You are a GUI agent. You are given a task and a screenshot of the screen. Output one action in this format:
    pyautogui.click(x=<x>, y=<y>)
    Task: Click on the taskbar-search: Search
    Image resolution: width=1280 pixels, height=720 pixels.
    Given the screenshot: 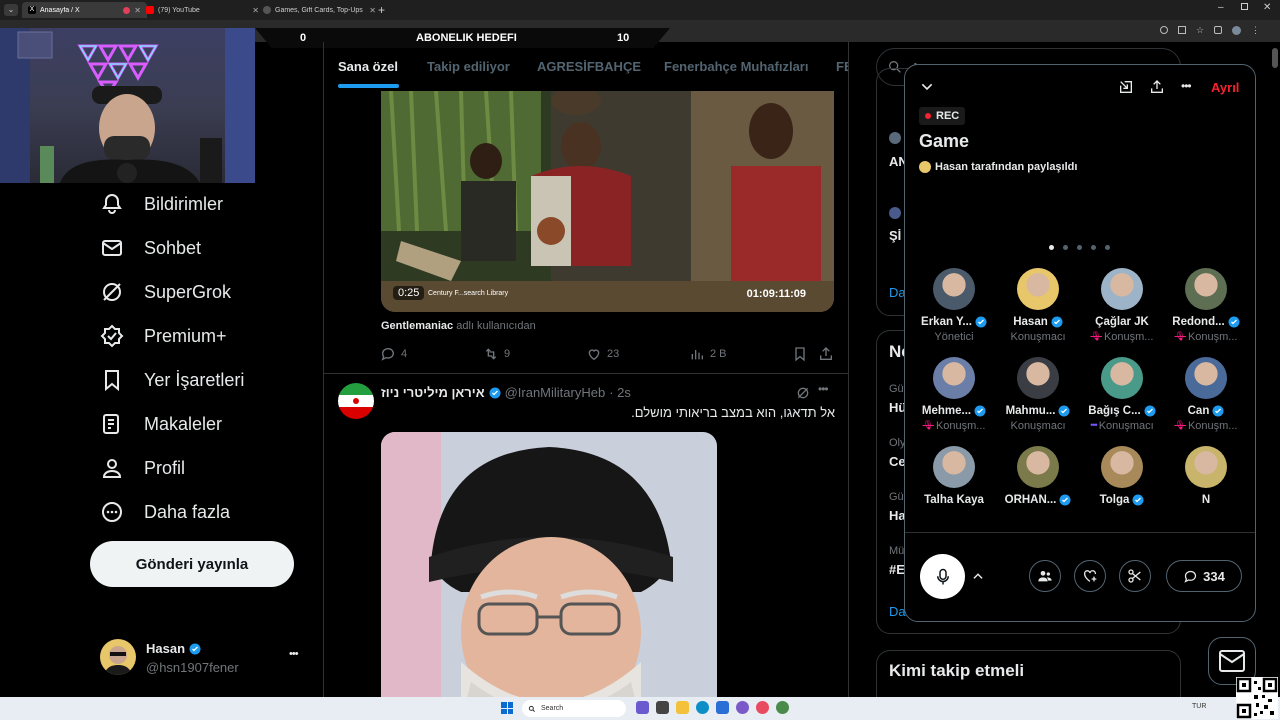 What is the action you would take?
    pyautogui.click(x=574, y=708)
    